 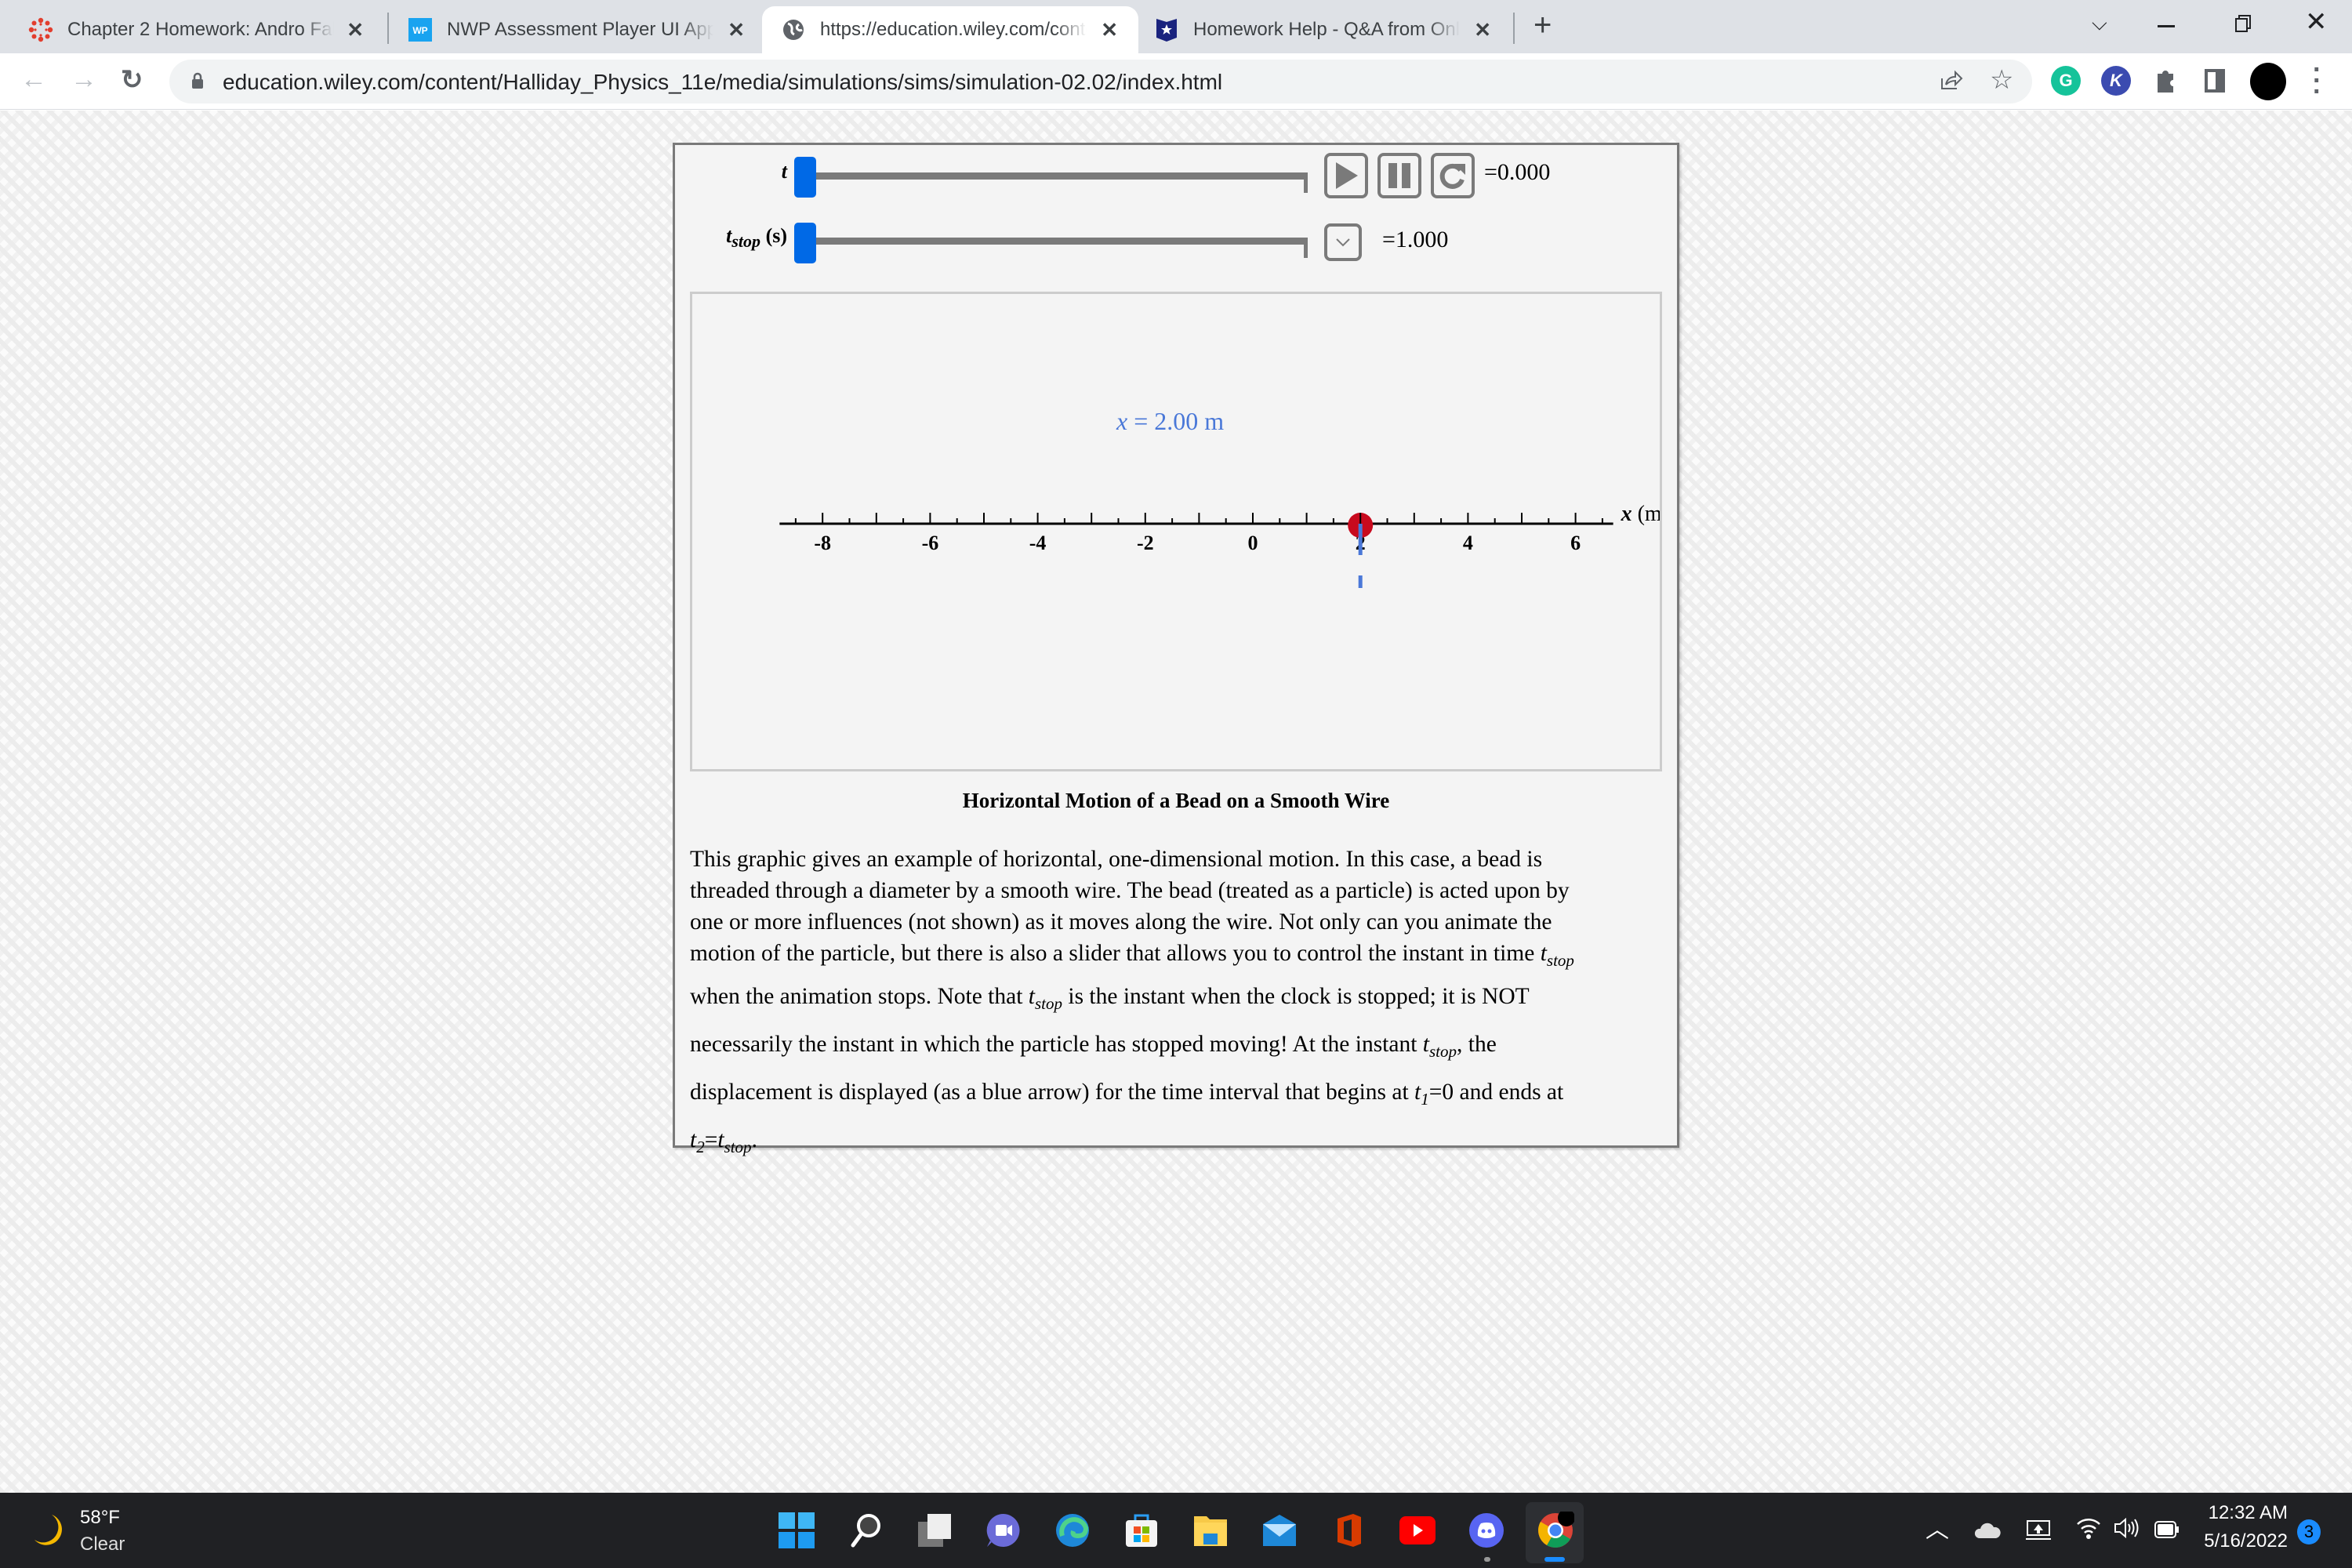 I want to click on canvas-logo-icon, so click(x=40, y=29).